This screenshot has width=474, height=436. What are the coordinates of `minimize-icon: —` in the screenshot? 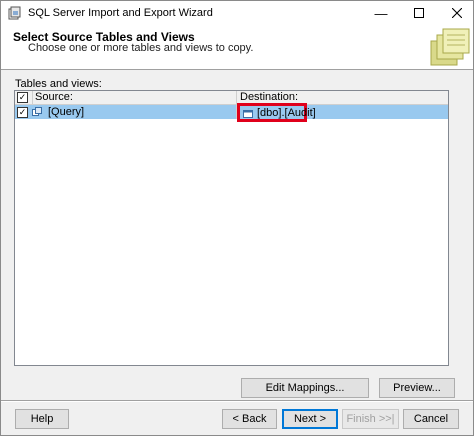 It's located at (381, 13).